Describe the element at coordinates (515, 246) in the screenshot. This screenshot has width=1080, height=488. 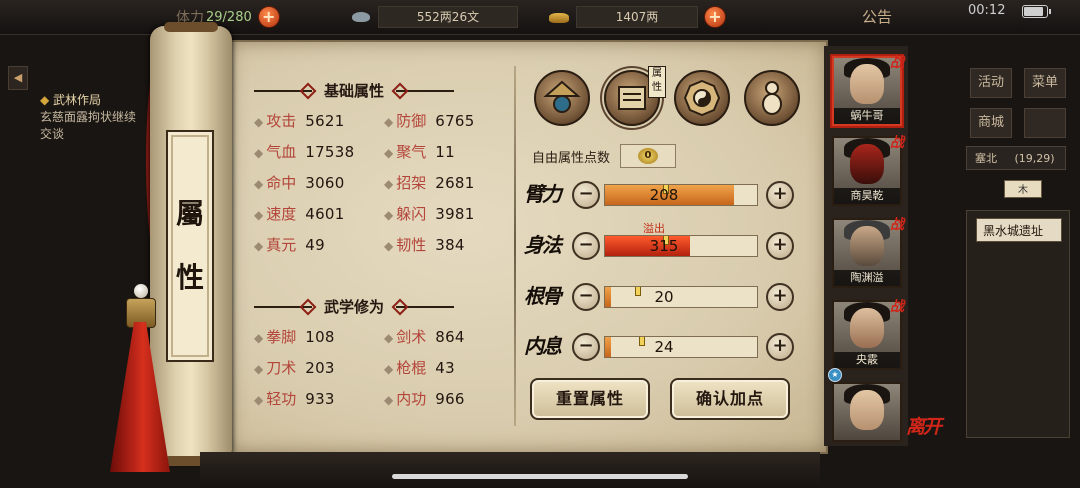
I see `column-divider` at that location.